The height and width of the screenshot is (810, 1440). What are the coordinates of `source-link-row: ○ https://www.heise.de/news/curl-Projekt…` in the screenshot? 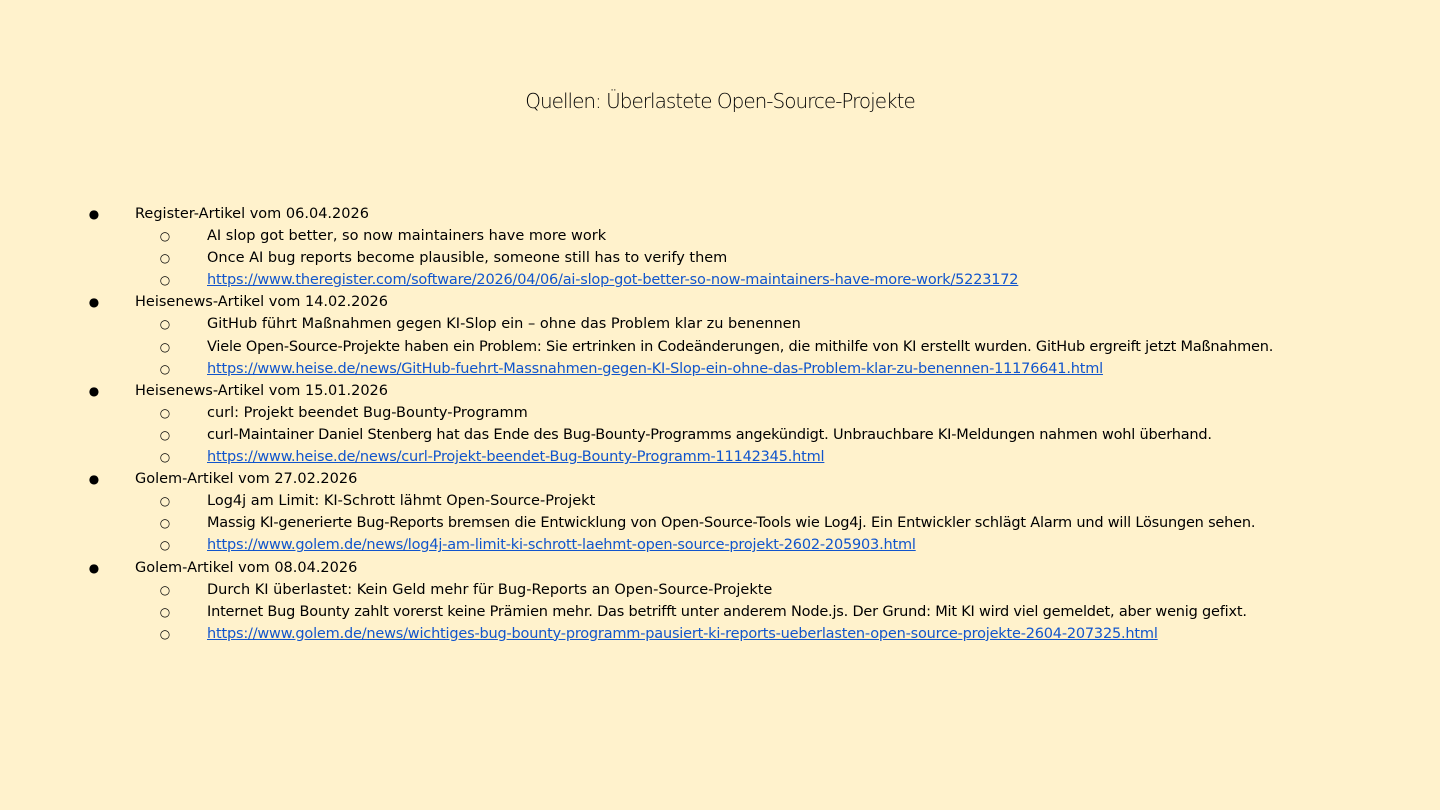 It's located at (720, 457).